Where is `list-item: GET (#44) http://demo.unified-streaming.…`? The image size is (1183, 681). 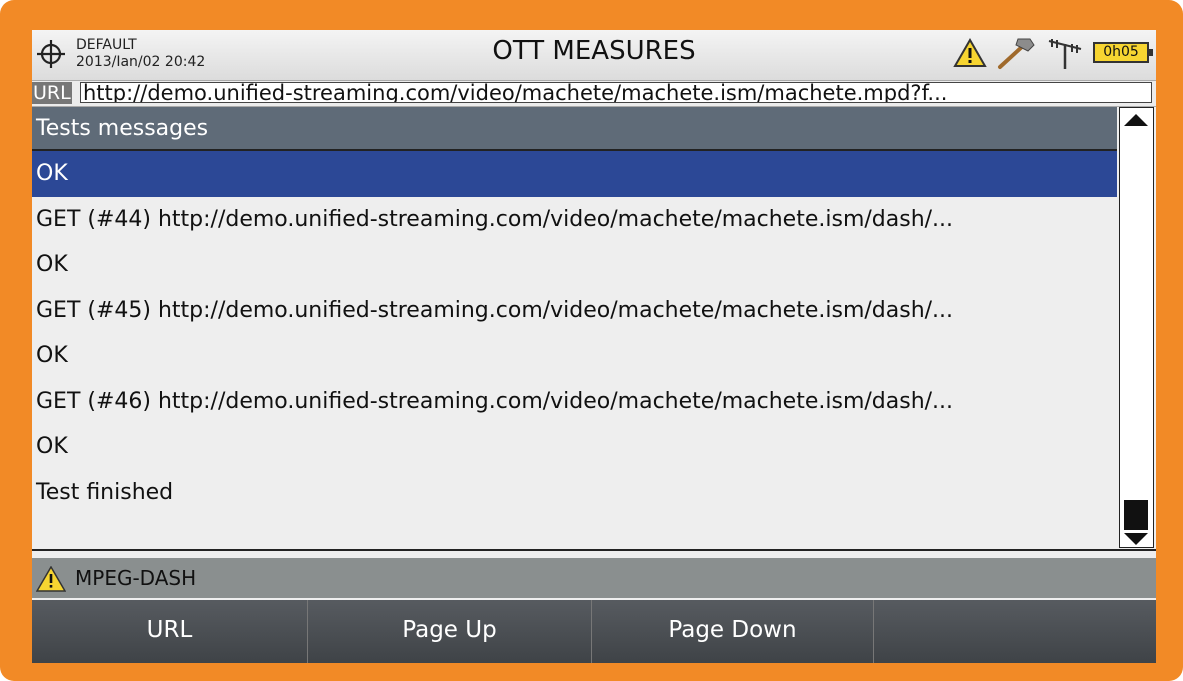
list-item: GET (#44) http://demo.unified-streaming.… is located at coordinates (574, 220).